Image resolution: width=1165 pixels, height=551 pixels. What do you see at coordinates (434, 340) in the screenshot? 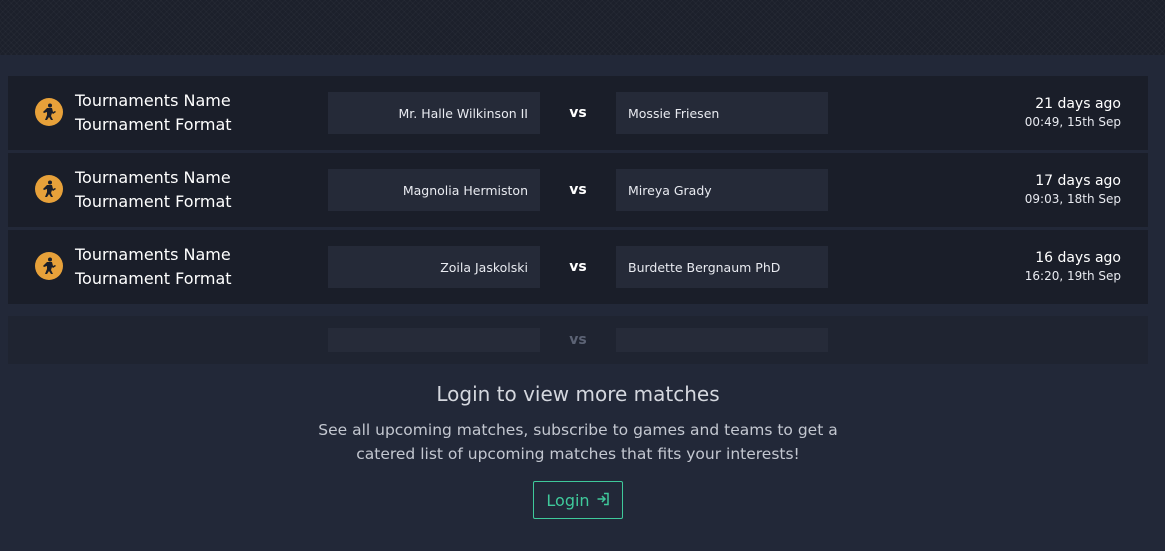
I see `placeholder-team-left` at bounding box center [434, 340].